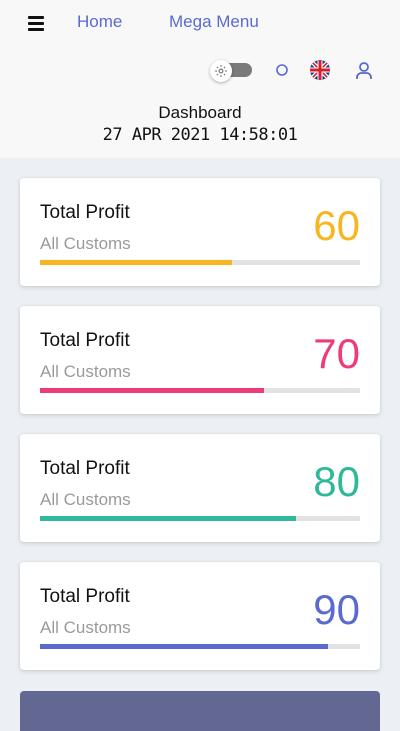  What do you see at coordinates (336, 225) in the screenshot?
I see `card-value: 60` at bounding box center [336, 225].